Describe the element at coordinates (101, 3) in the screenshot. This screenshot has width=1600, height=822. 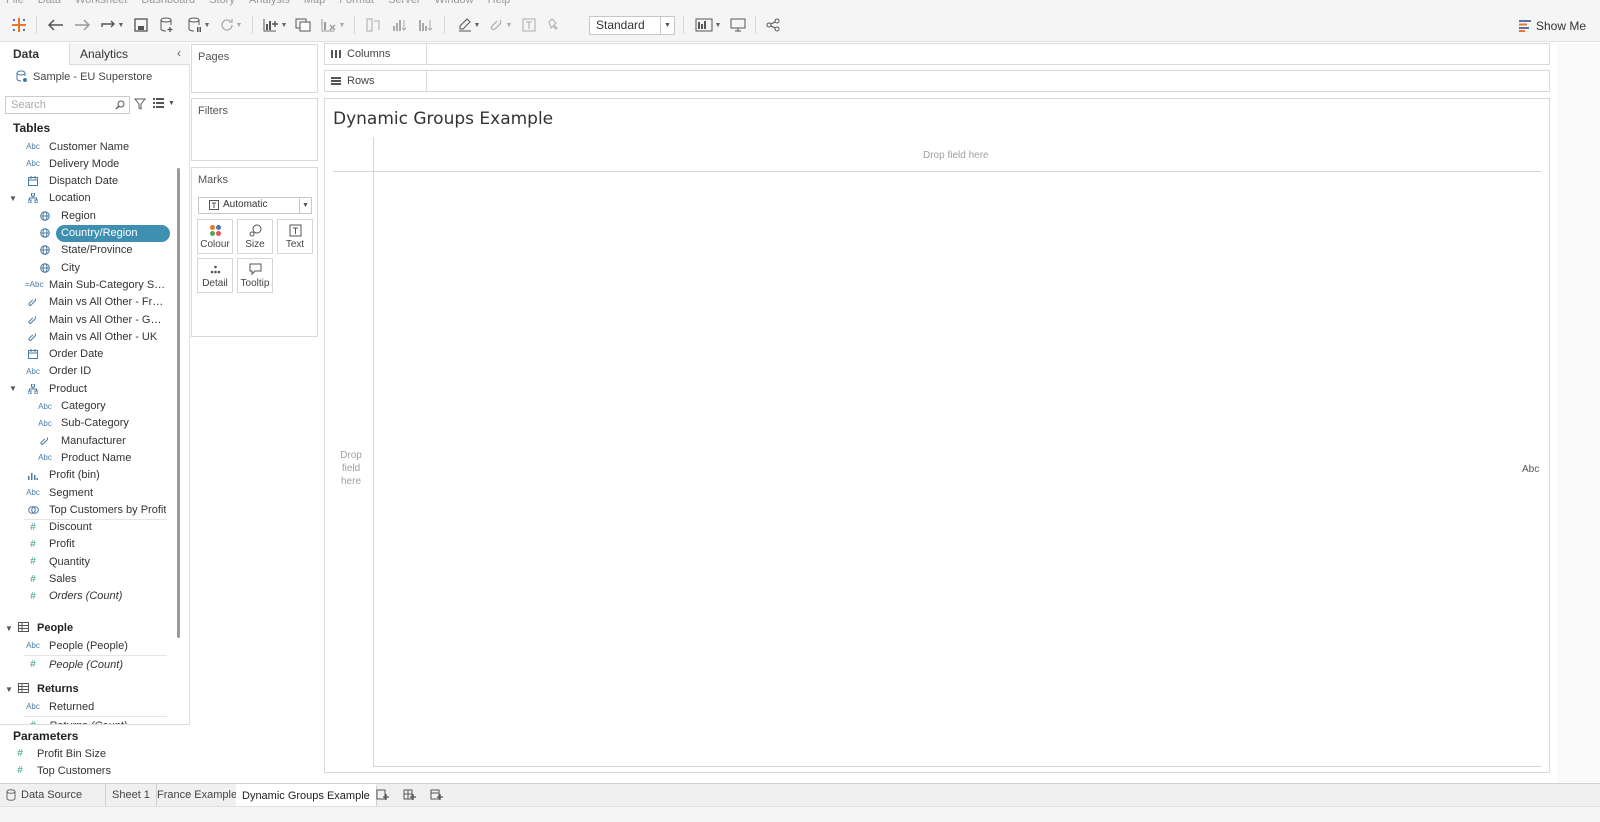
I see `menu-item: Worksheet` at that location.